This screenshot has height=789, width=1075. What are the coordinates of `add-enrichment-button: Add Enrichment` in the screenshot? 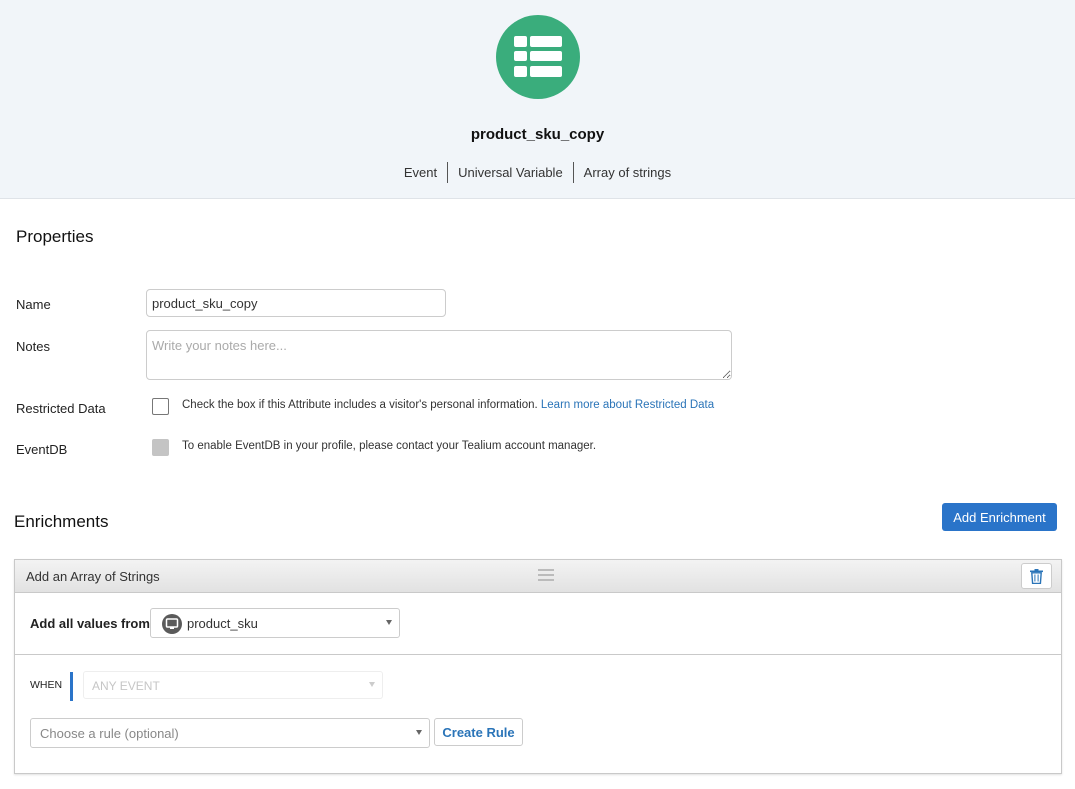 It's located at (999, 517).